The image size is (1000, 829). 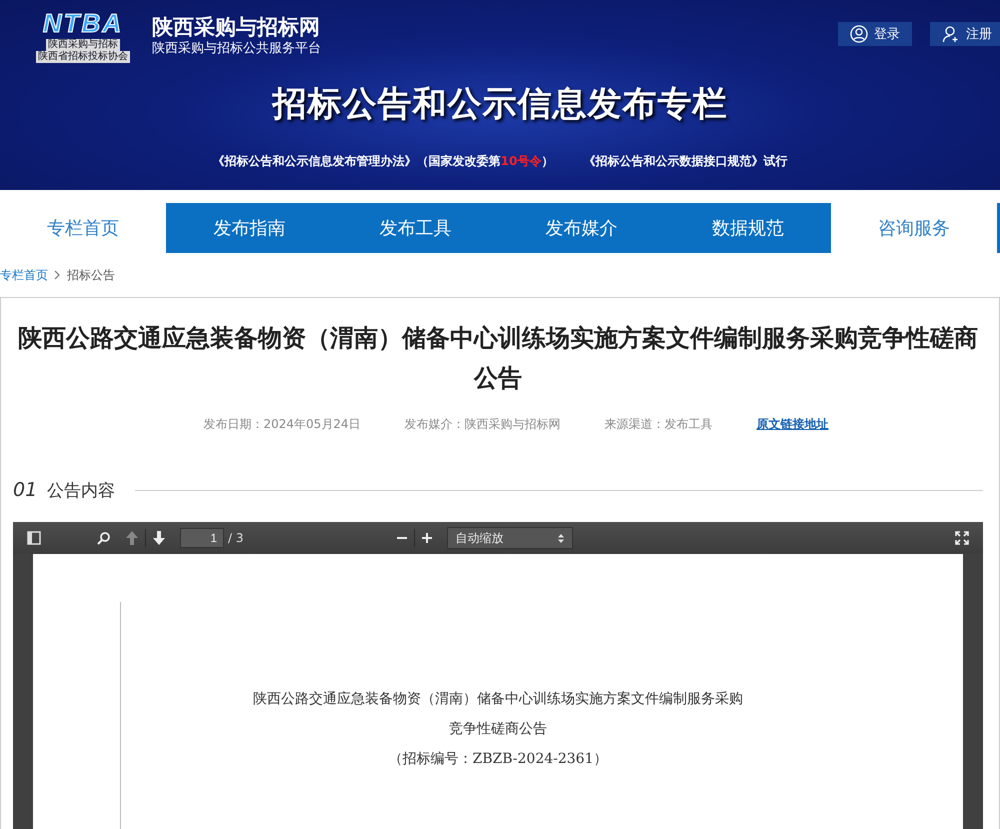 I want to click on arrow-down-icon, so click(x=159, y=538).